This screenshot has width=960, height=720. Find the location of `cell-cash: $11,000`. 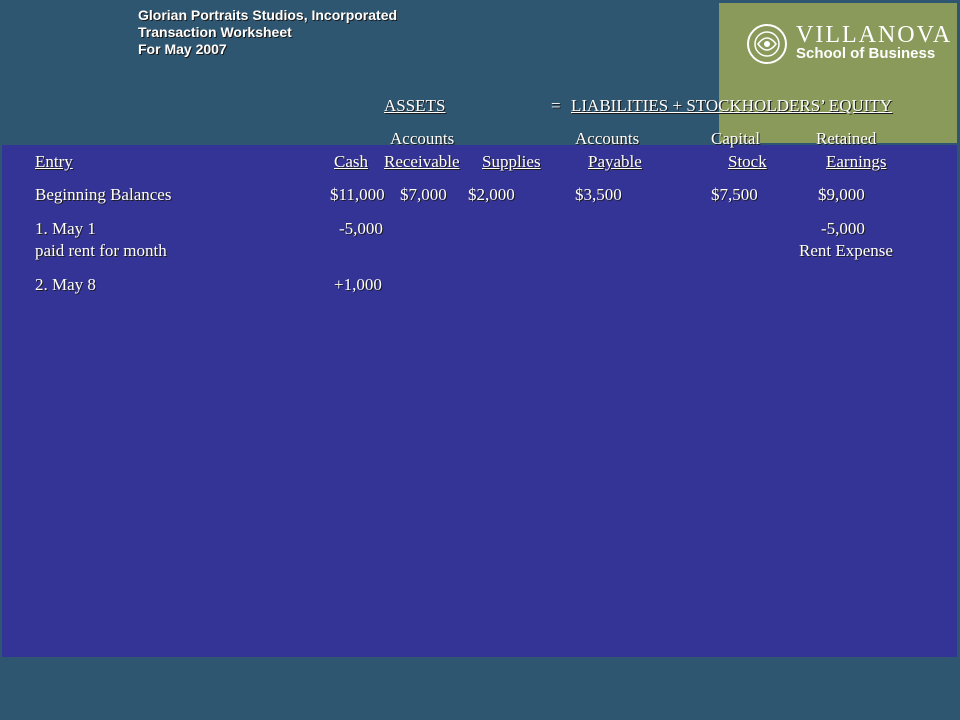

cell-cash: $11,000 is located at coordinates (357, 194).